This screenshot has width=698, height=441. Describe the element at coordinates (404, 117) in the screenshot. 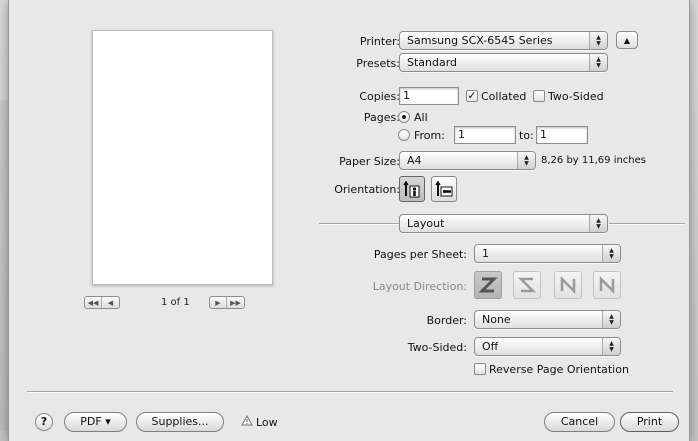

I see `pages-all-radio` at that location.